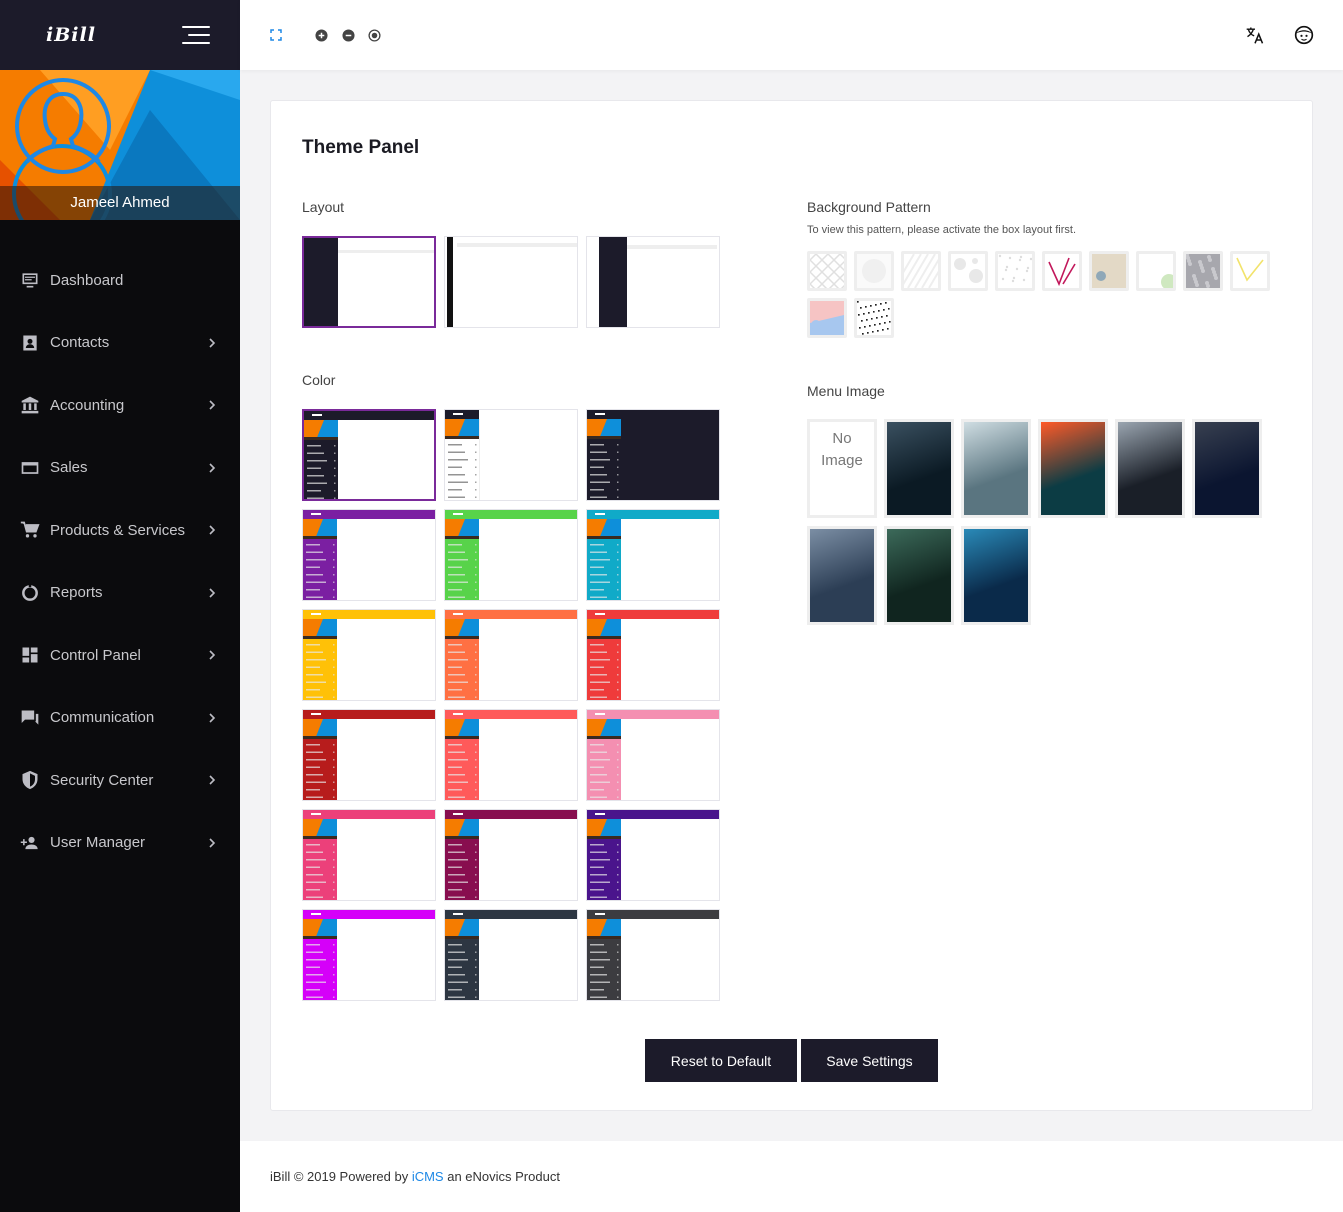 The width and height of the screenshot is (1343, 1212). I want to click on layout-option-boxed-dark, so click(653, 282).